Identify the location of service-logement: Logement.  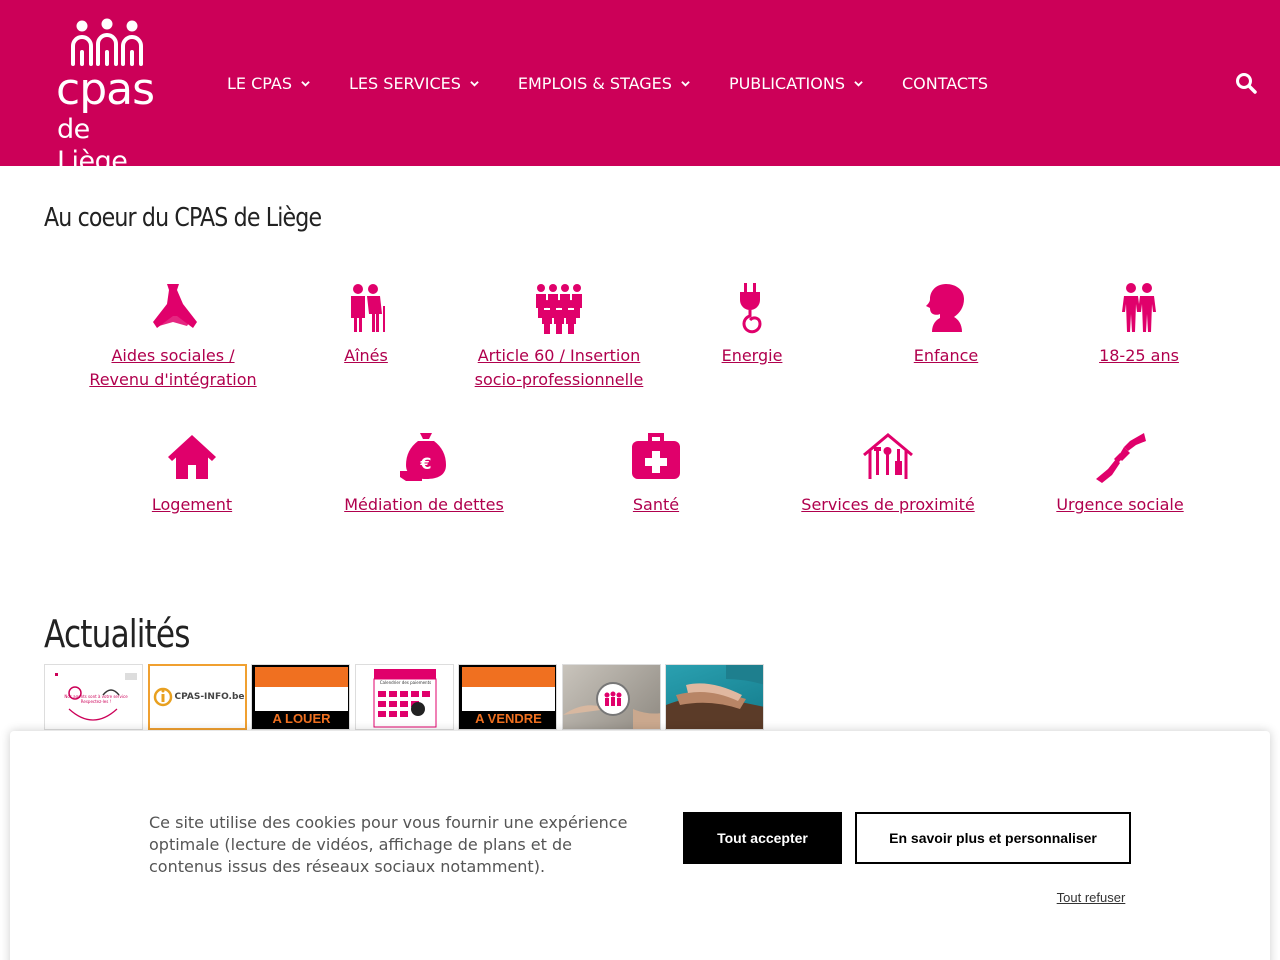
(192, 474).